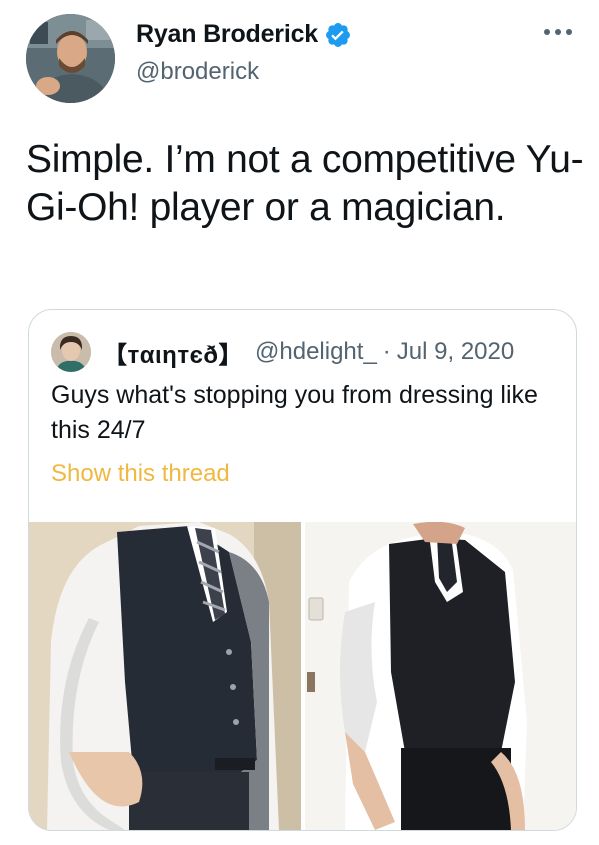 The image size is (599, 845). I want to click on author-avatar, so click(70, 58).